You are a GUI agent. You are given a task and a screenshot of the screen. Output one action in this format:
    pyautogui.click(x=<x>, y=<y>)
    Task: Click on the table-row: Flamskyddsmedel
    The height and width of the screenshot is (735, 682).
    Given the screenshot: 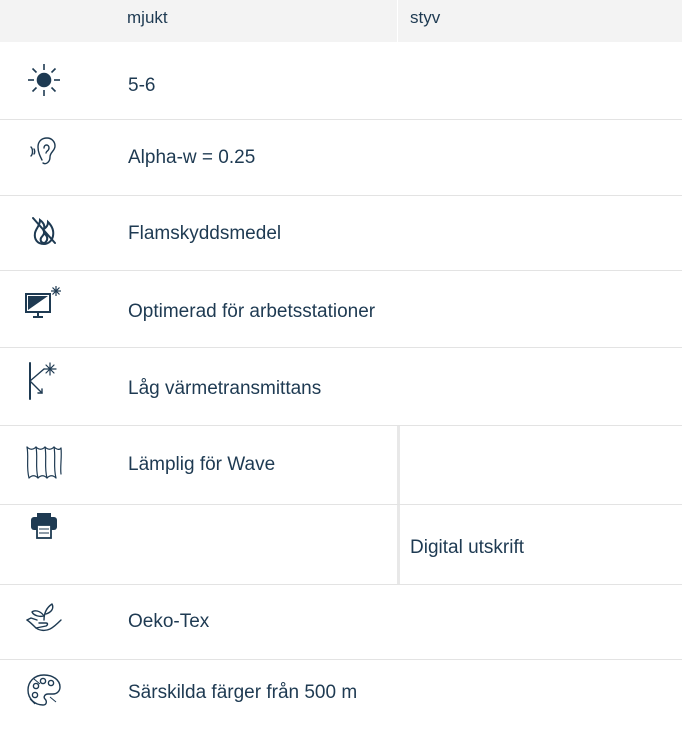 What is the action you would take?
    pyautogui.click(x=341, y=233)
    